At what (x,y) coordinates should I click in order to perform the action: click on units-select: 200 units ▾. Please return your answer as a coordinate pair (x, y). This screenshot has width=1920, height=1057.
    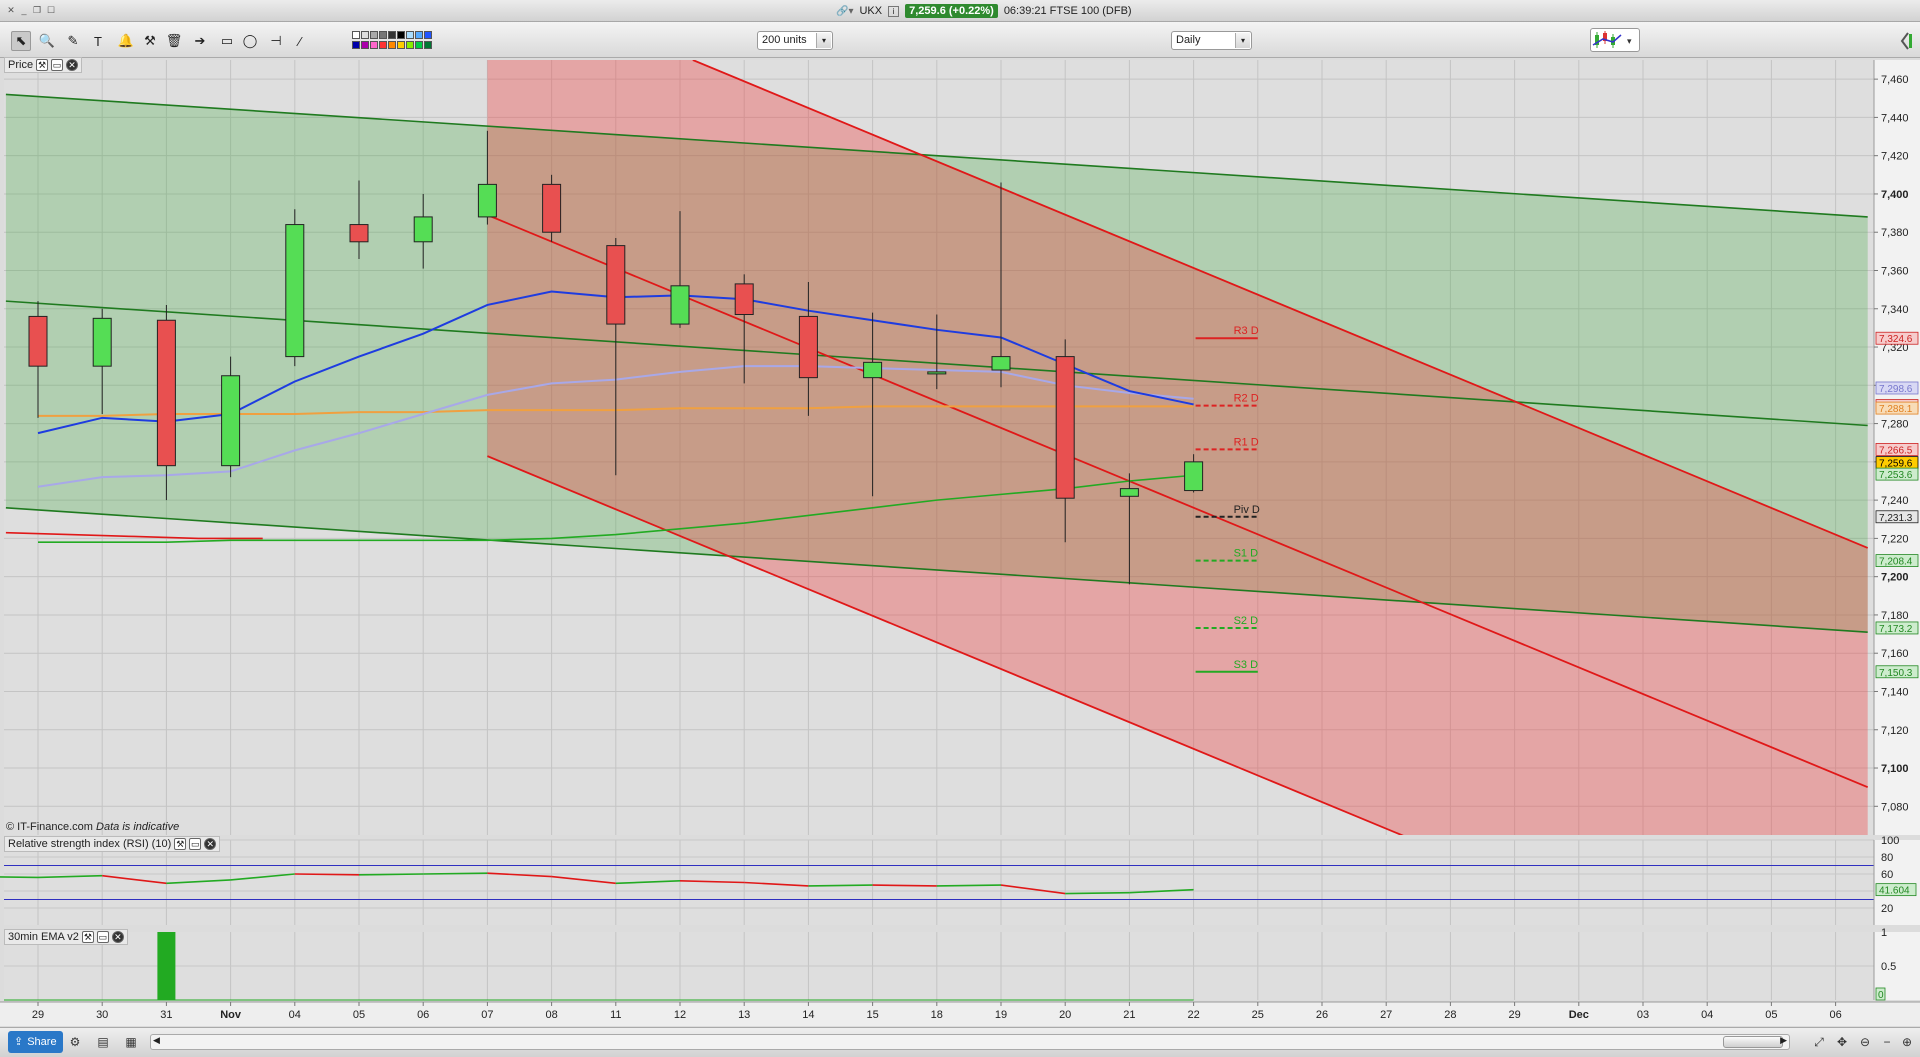
    Looking at the image, I should click on (795, 40).